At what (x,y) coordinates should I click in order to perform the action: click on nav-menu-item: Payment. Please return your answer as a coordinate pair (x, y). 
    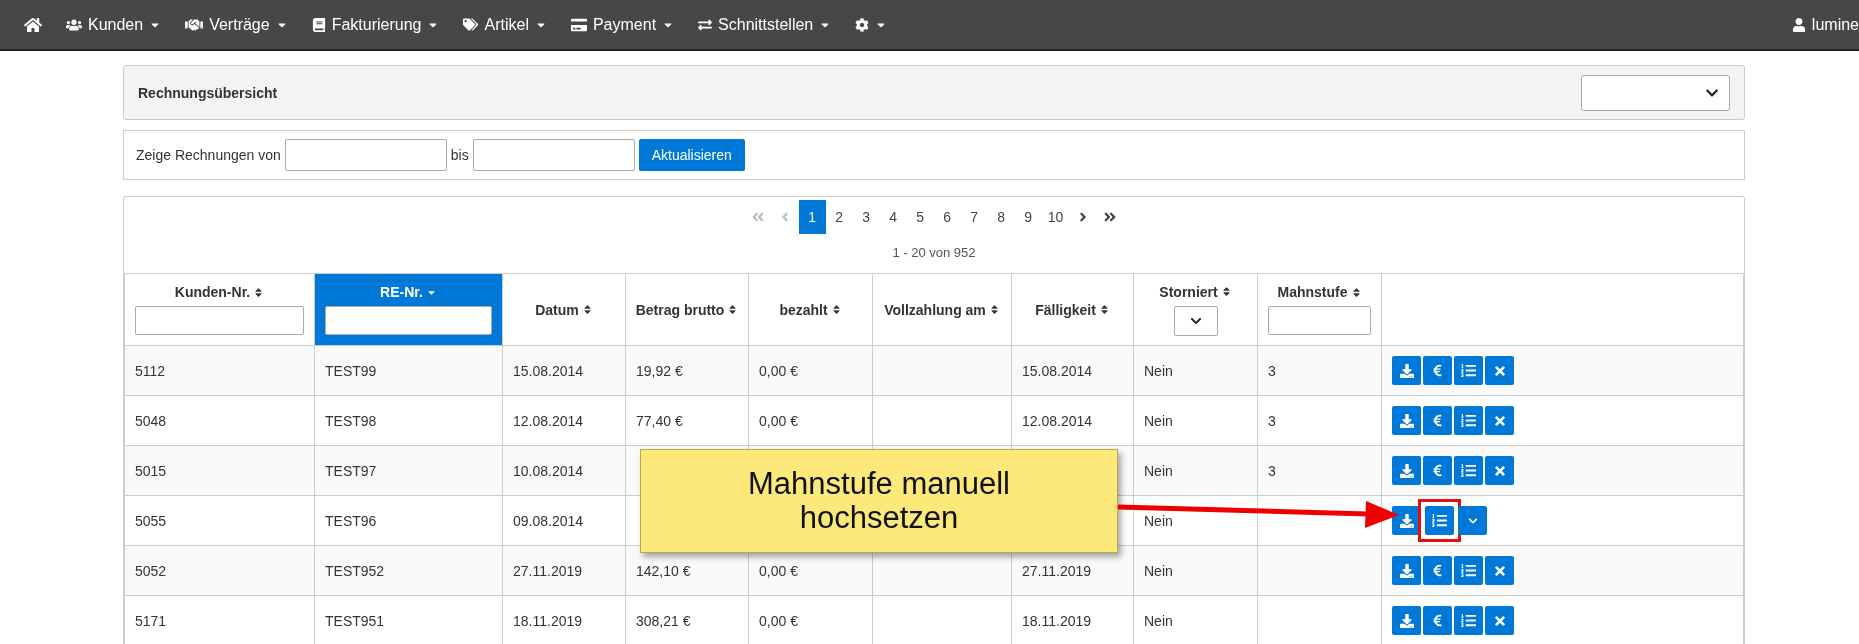
    Looking at the image, I should click on (622, 24).